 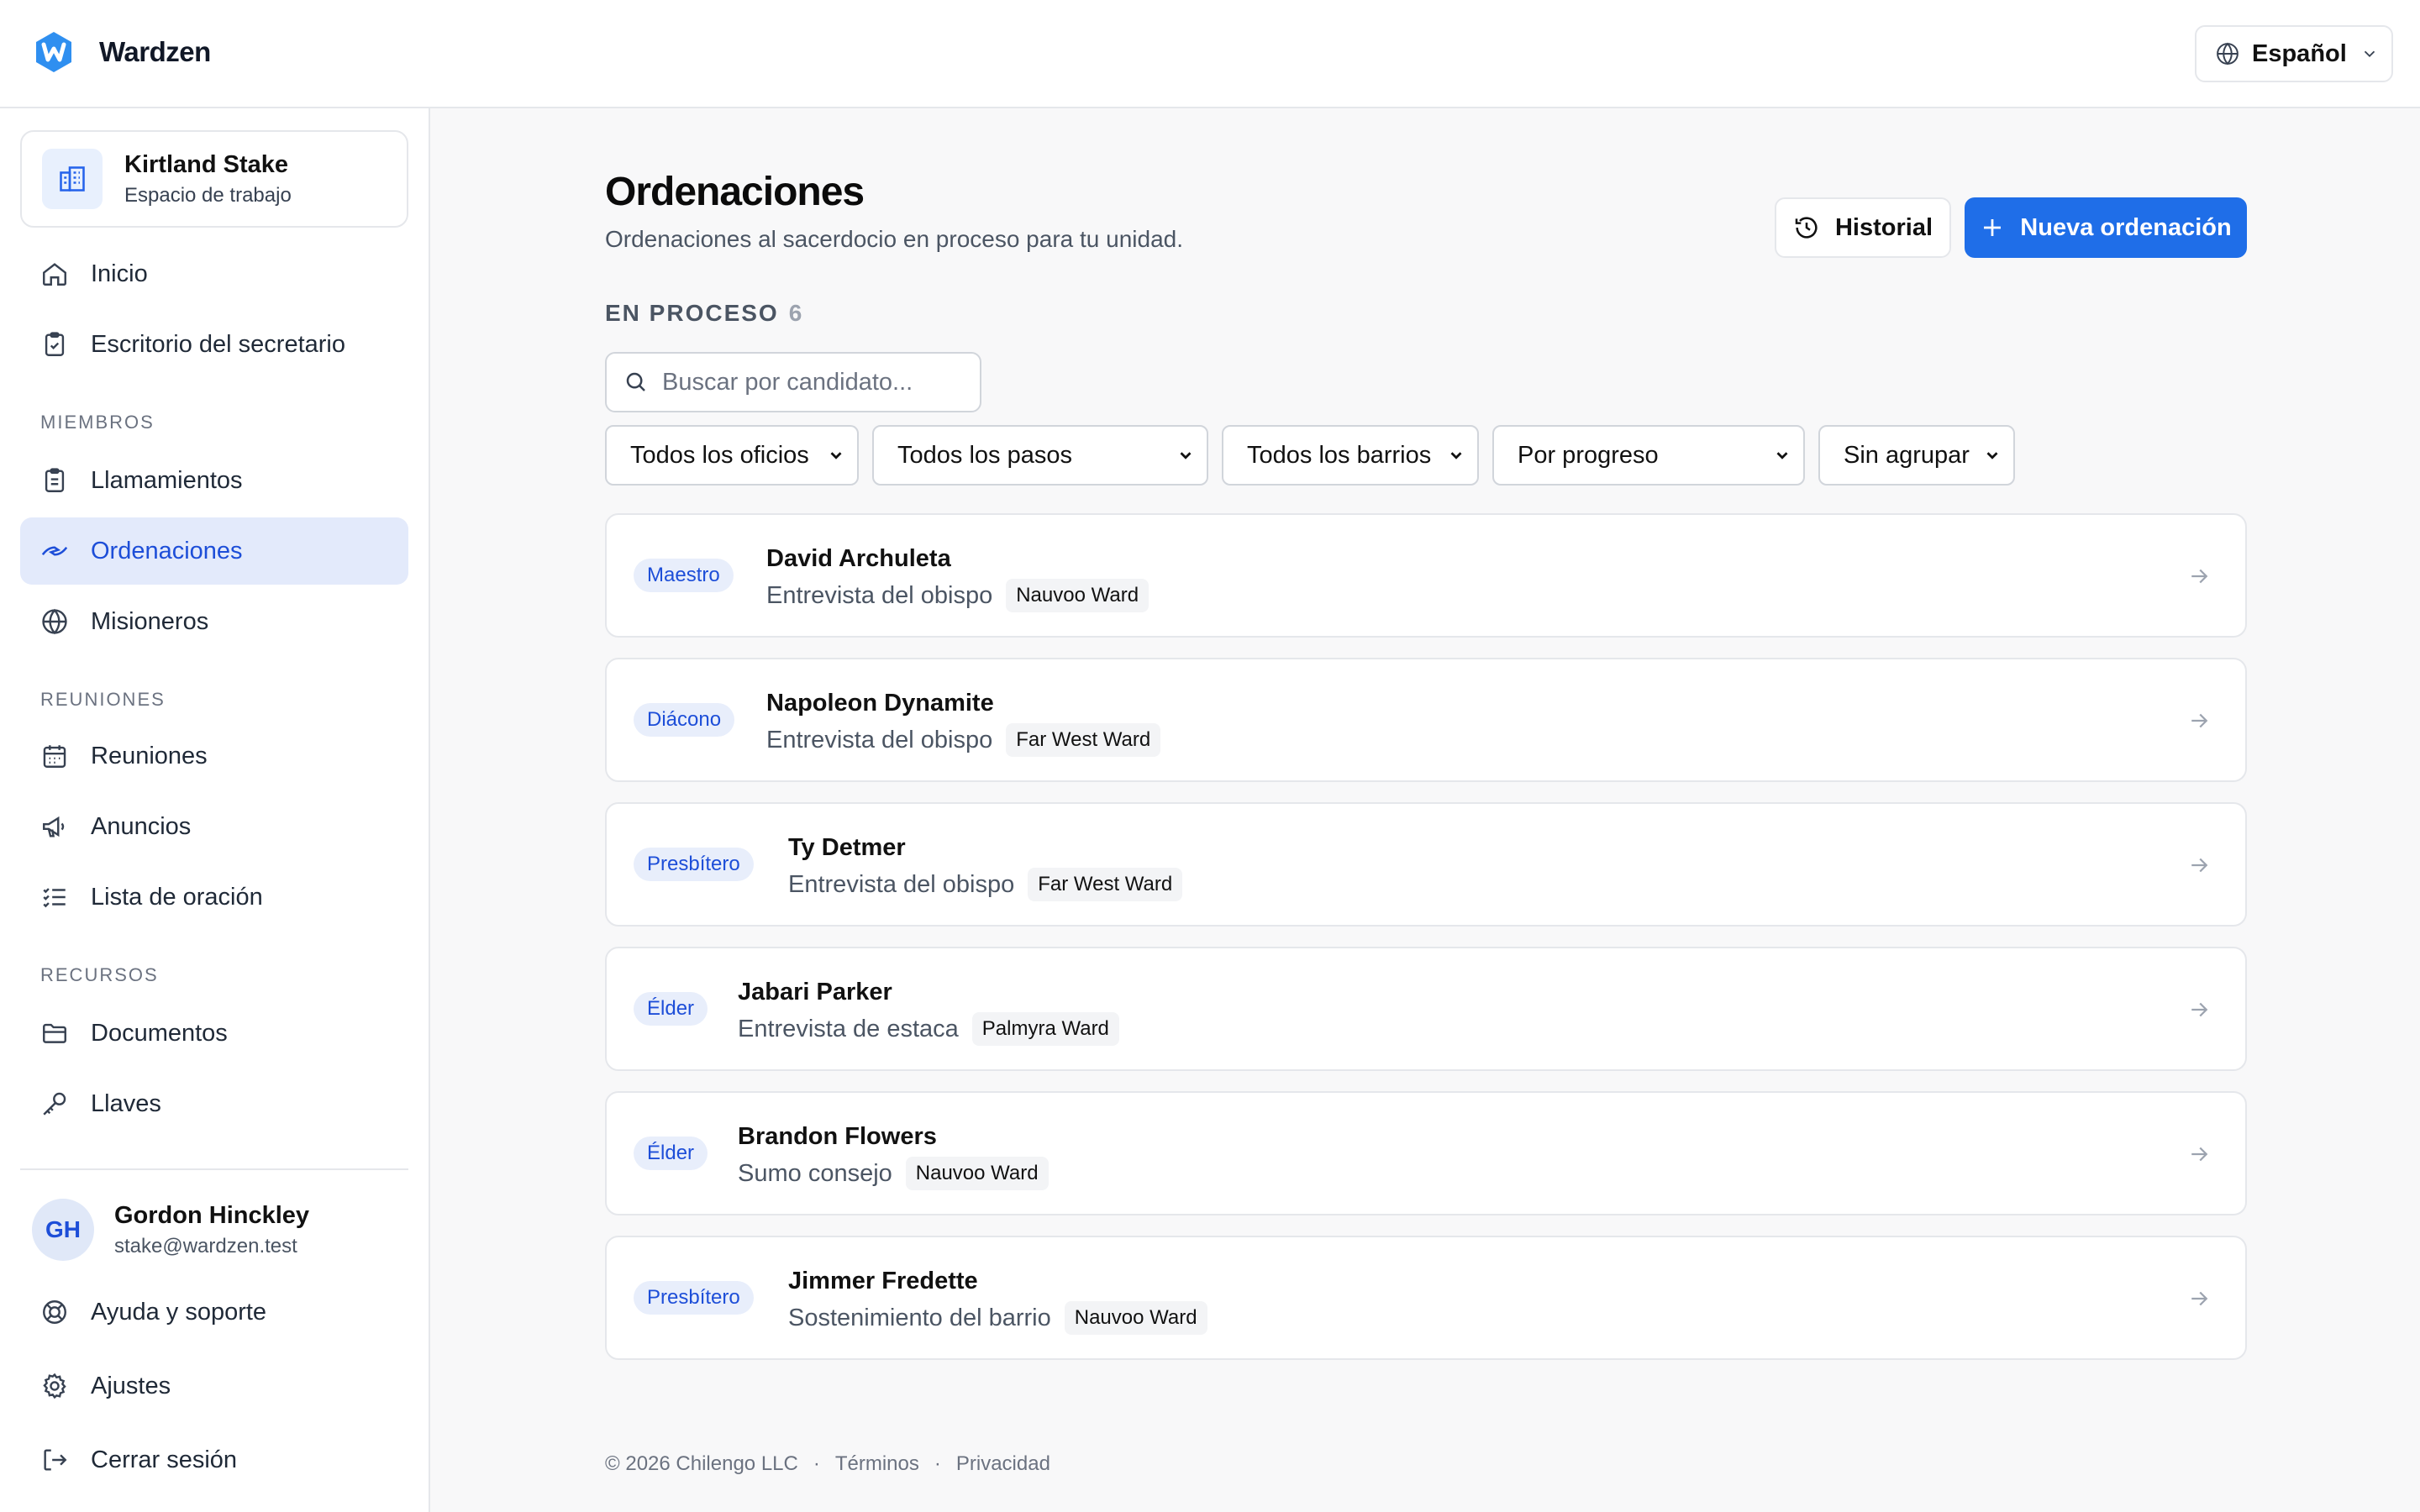 I want to click on gear-icon, so click(x=54, y=1386).